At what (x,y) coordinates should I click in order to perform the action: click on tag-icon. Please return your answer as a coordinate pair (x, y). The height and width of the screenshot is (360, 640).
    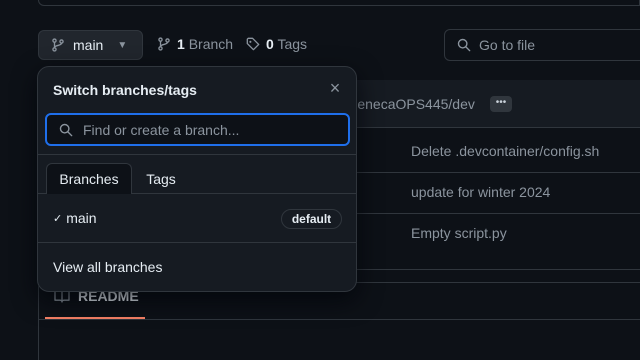
    Looking at the image, I should click on (253, 44).